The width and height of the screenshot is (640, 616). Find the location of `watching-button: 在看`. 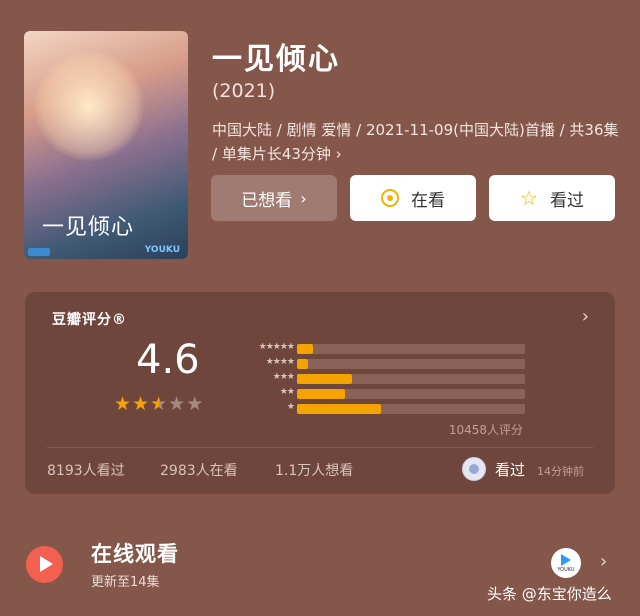

watching-button: 在看 is located at coordinates (413, 198).